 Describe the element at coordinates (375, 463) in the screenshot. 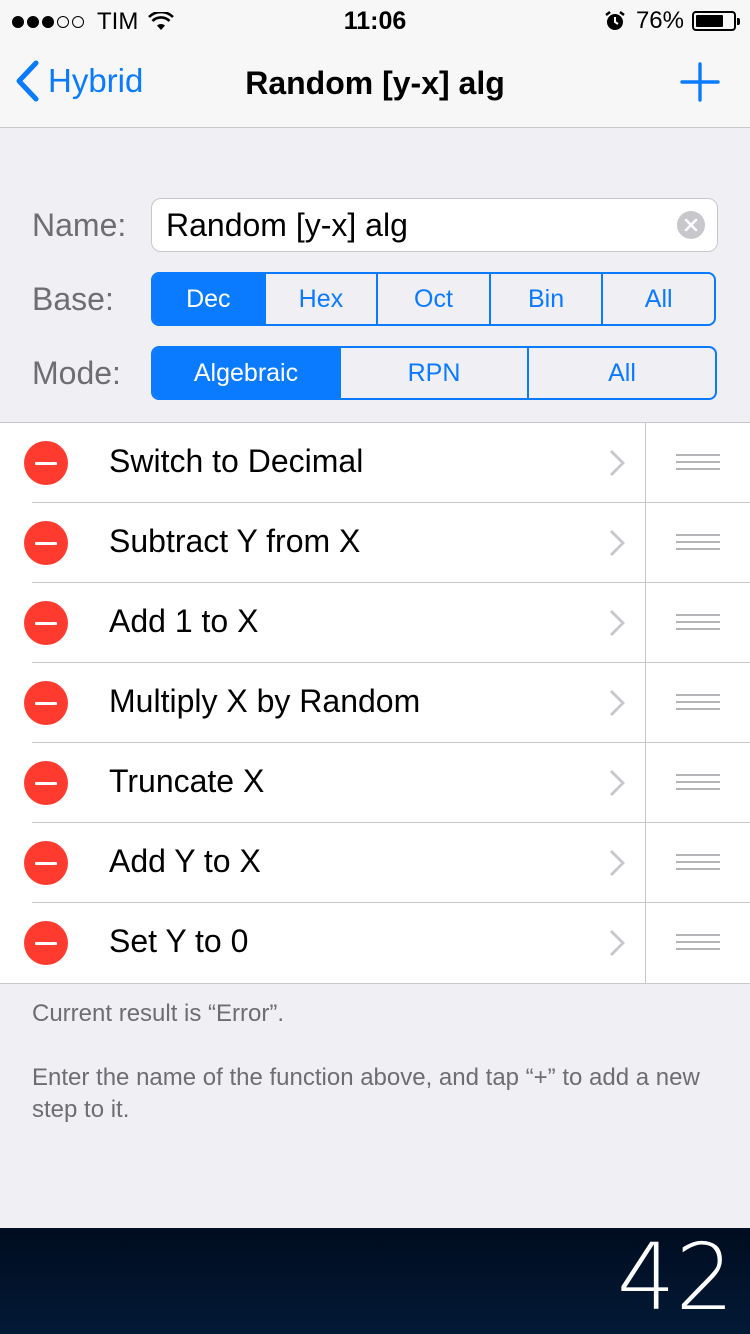

I see `list-item: Switch to Decimal` at that location.